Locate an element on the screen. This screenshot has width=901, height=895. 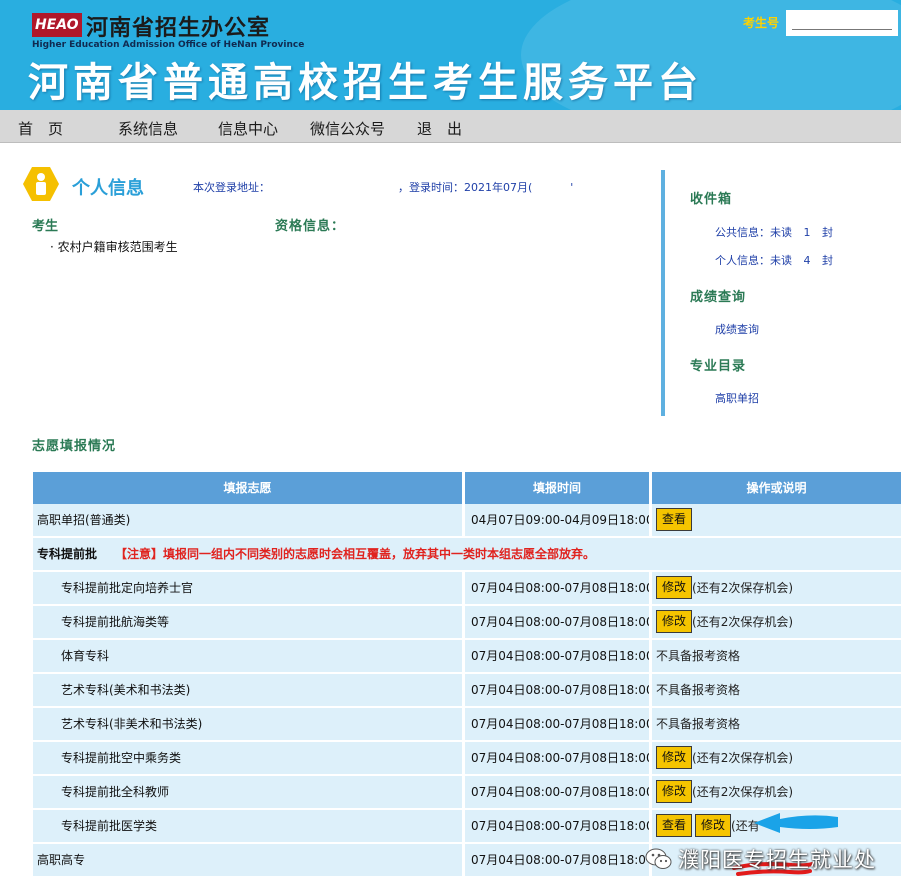
majors-title: 专业目录 is located at coordinates (718, 366).